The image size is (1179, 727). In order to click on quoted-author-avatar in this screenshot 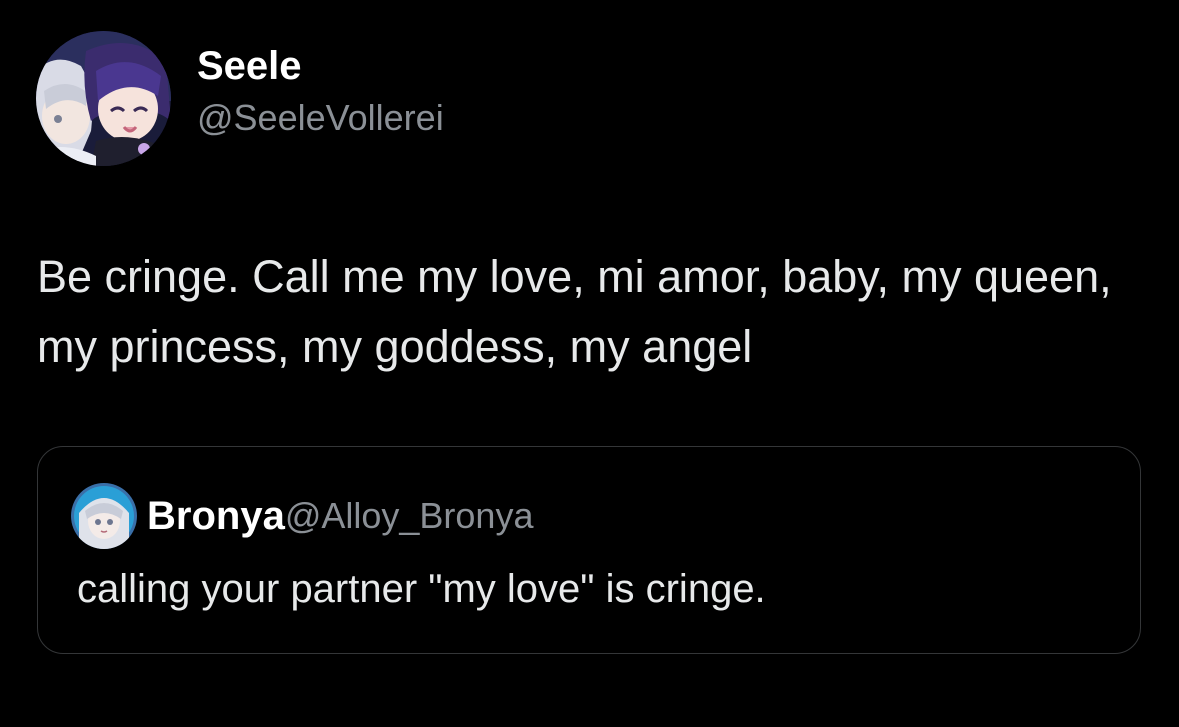, I will do `click(104, 516)`.